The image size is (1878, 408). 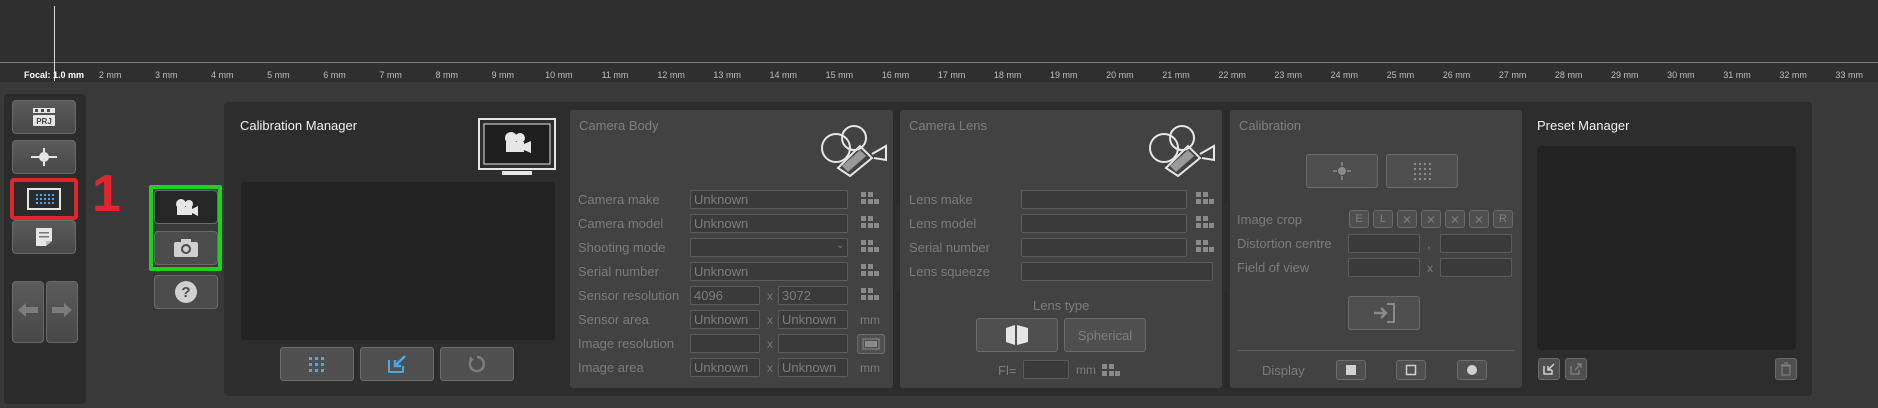 I want to click on sidebar-item-project: PRJ, so click(x=44, y=117).